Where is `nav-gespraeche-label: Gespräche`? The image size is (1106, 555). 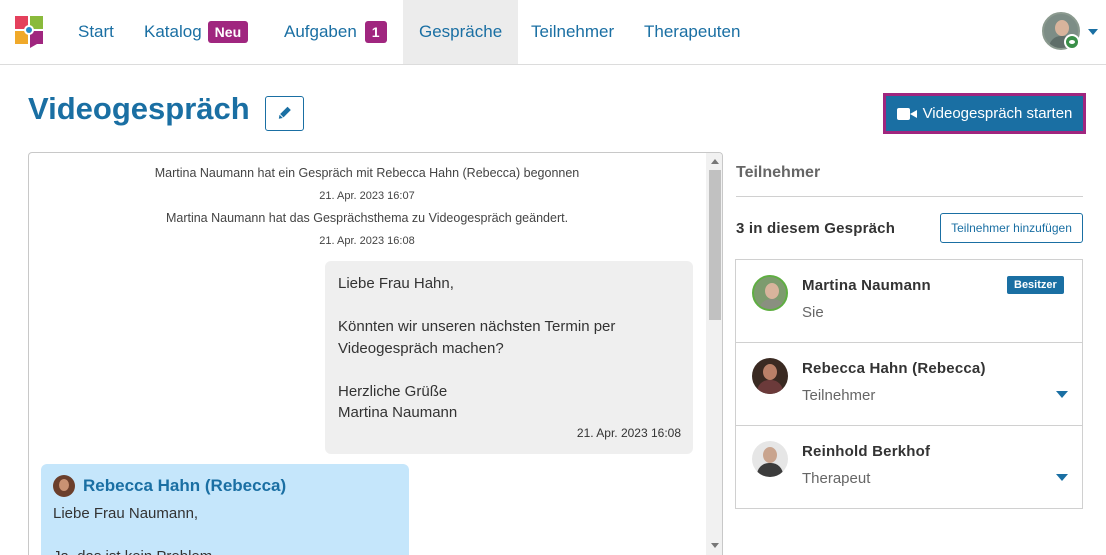
nav-gespraeche-label: Gespräche is located at coordinates (461, 31).